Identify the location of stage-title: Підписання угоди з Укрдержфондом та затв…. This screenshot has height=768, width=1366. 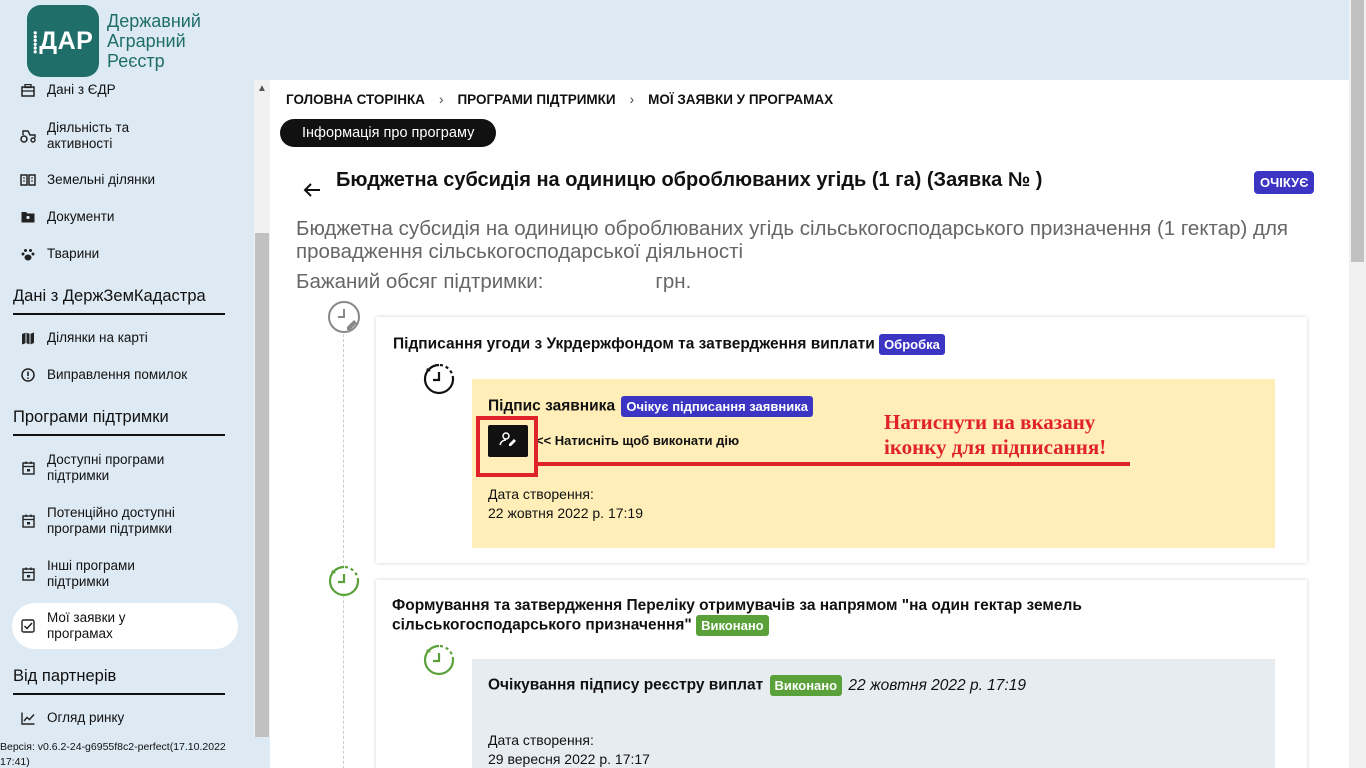
(843, 344).